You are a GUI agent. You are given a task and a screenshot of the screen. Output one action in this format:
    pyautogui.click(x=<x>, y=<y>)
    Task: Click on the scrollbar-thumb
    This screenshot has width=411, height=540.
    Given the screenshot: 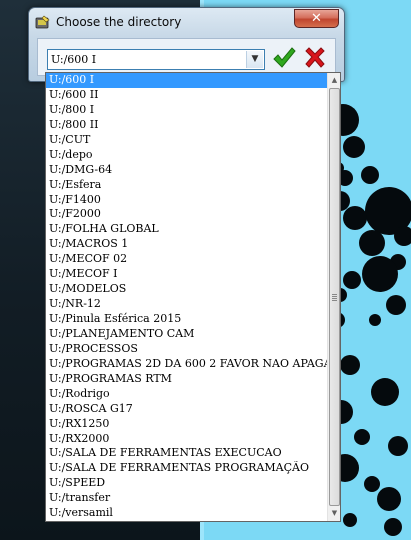 What is the action you would take?
    pyautogui.click(x=334, y=297)
    